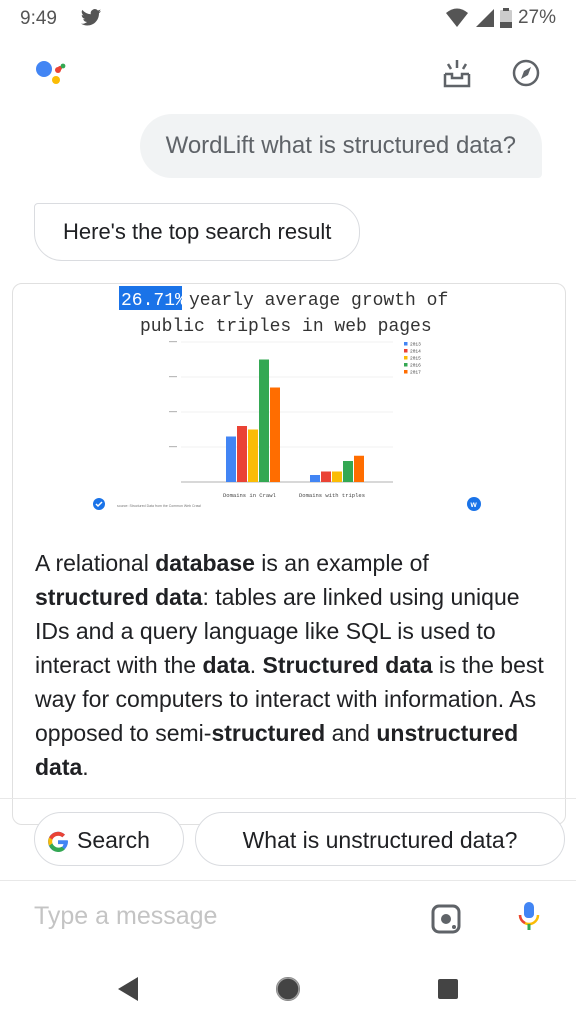  Describe the element at coordinates (415, 345) in the screenshot. I see `legend-label-2013: 2013` at that location.